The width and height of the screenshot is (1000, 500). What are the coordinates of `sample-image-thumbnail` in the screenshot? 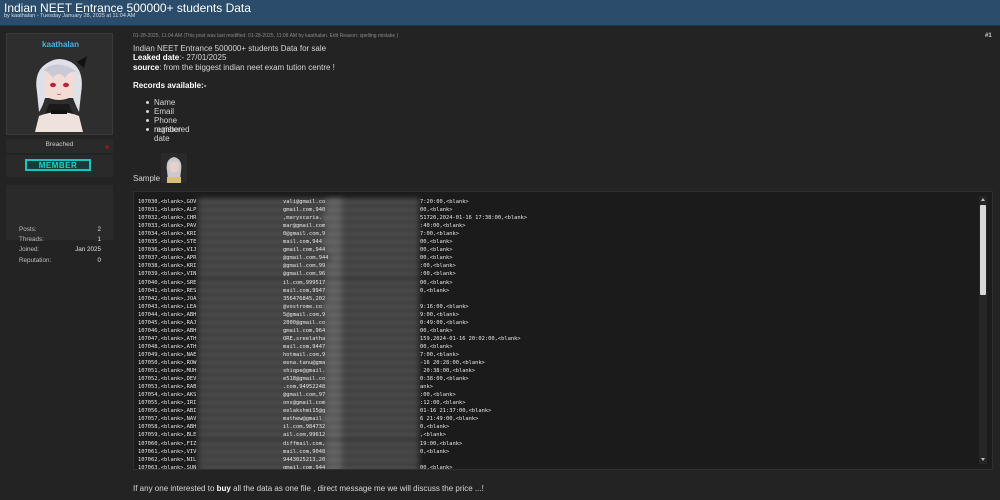 It's located at (174, 168).